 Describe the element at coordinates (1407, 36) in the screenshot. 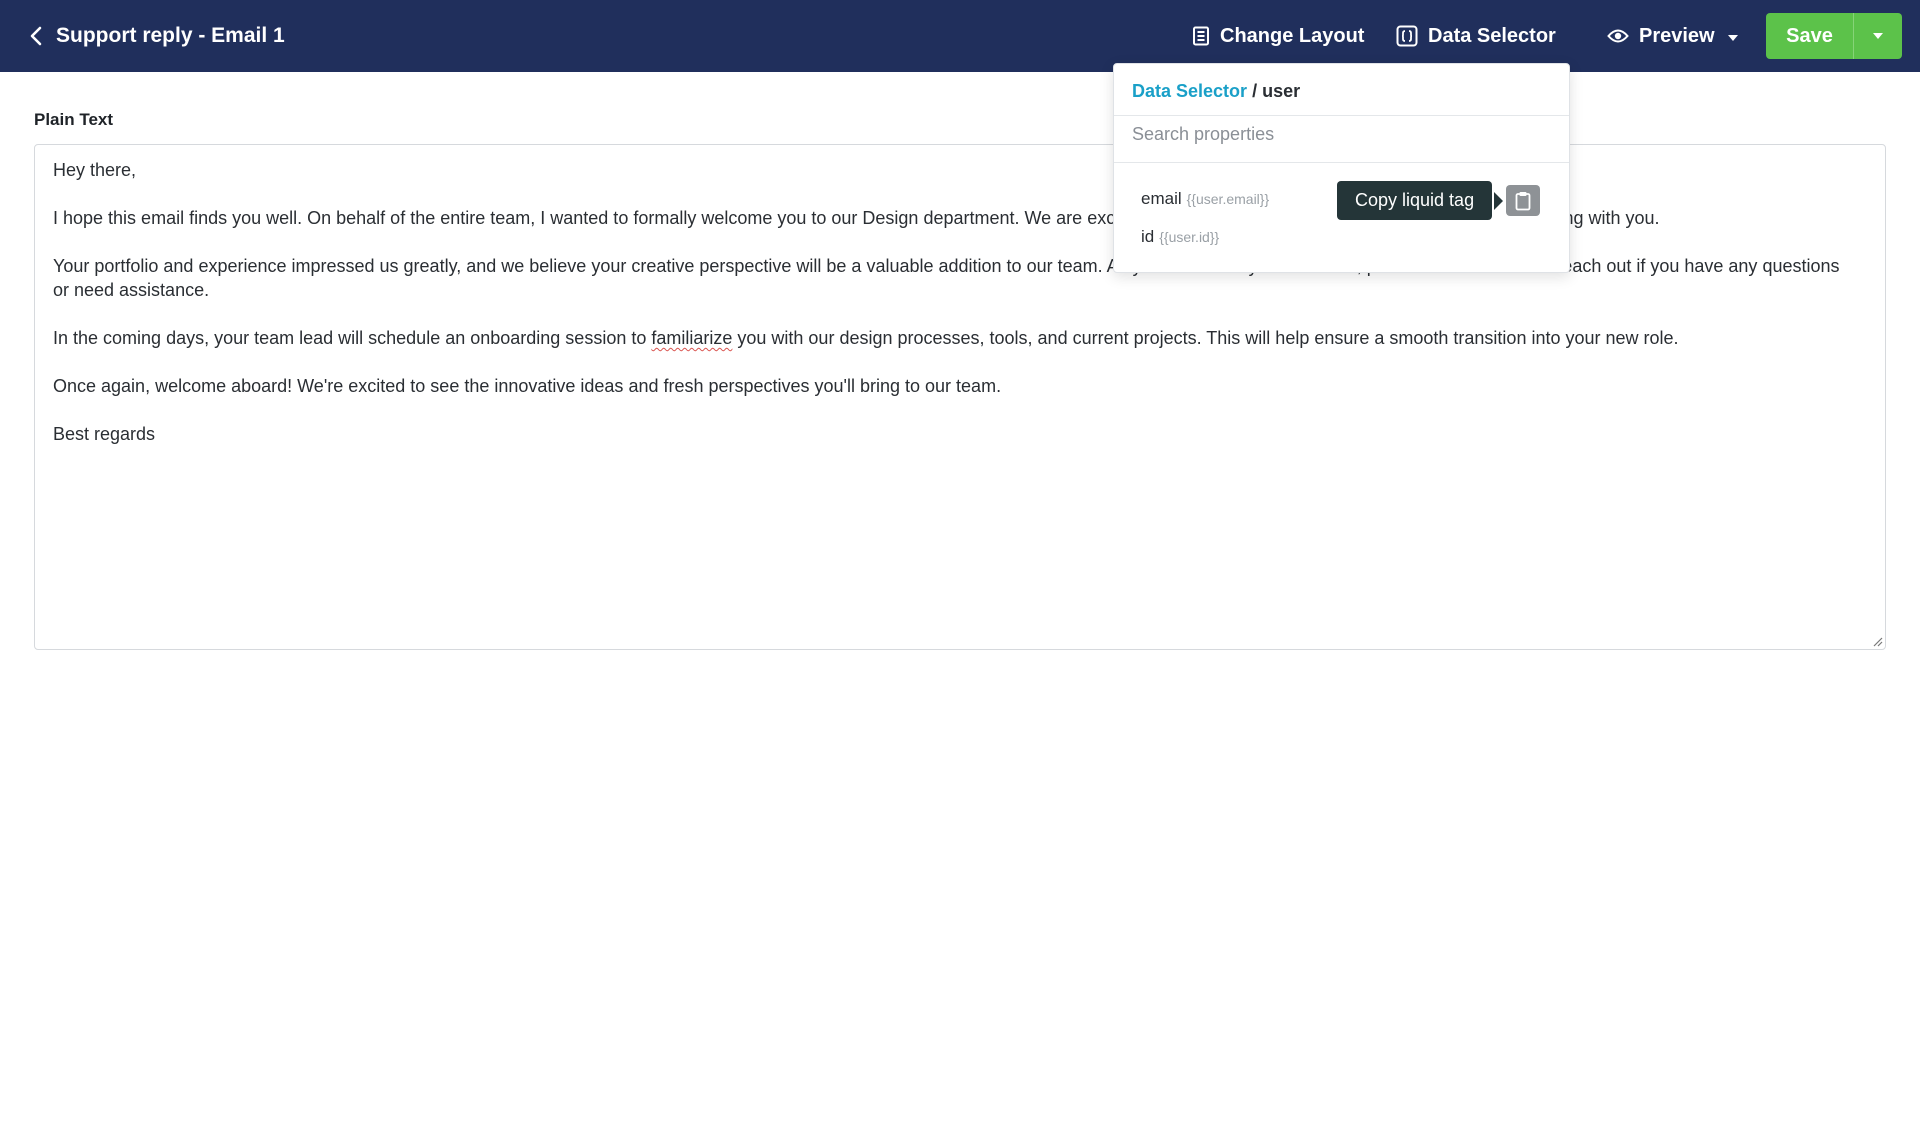

I see `braces-icon` at that location.